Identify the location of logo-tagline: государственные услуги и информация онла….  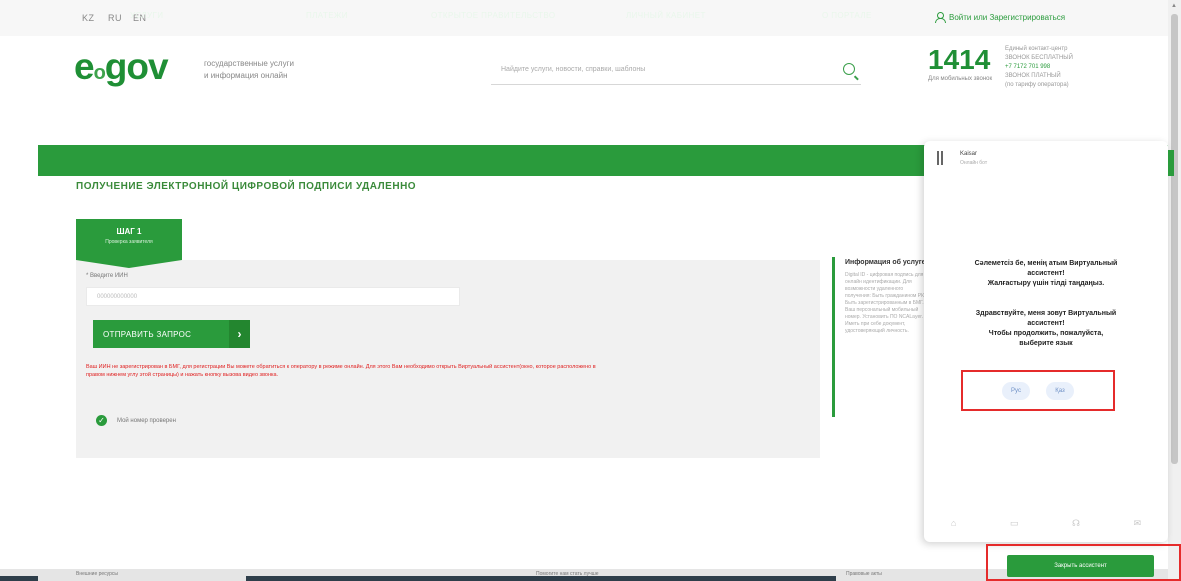
(269, 70).